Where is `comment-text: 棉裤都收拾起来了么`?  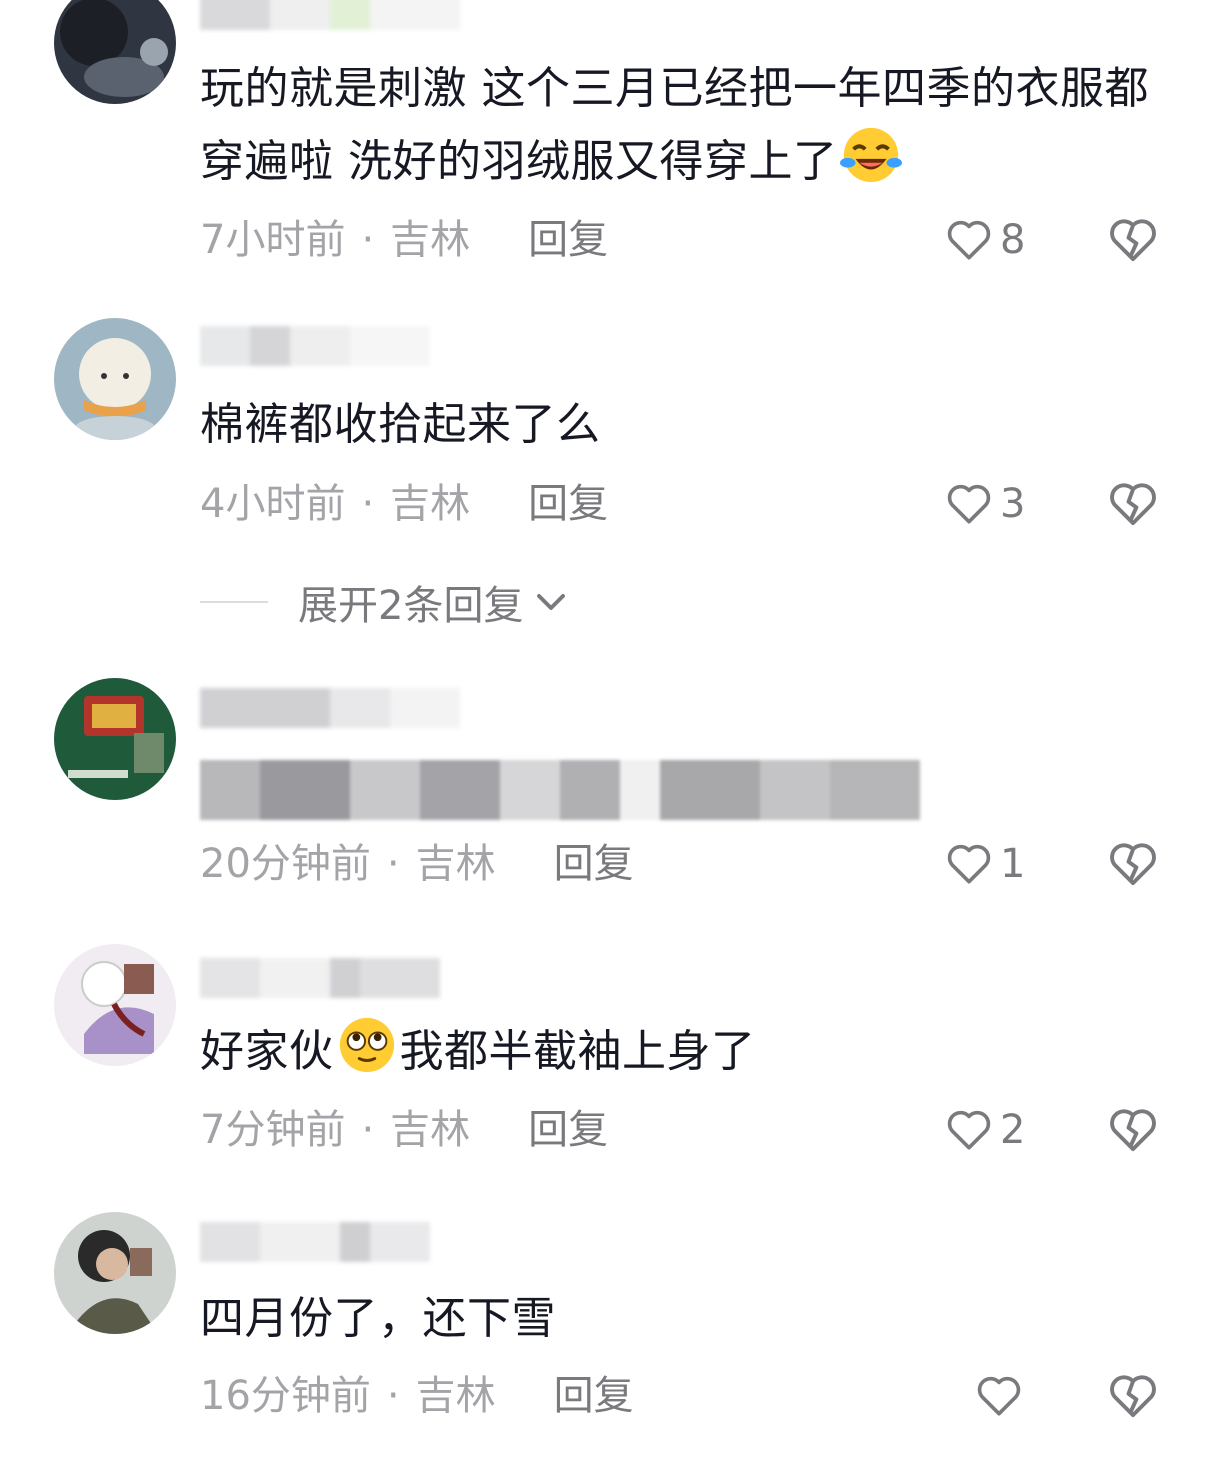
comment-text: 棉裤都收拾起来了么 is located at coordinates (400, 424).